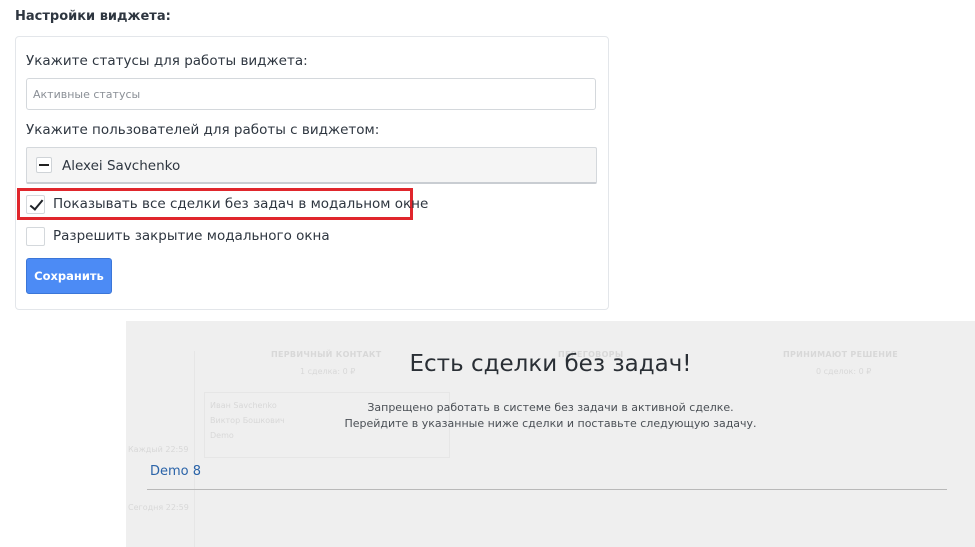 The width and height of the screenshot is (975, 547). What do you see at coordinates (93, 16) in the screenshot?
I see `widget-settings-title: Настройки виджета:` at bounding box center [93, 16].